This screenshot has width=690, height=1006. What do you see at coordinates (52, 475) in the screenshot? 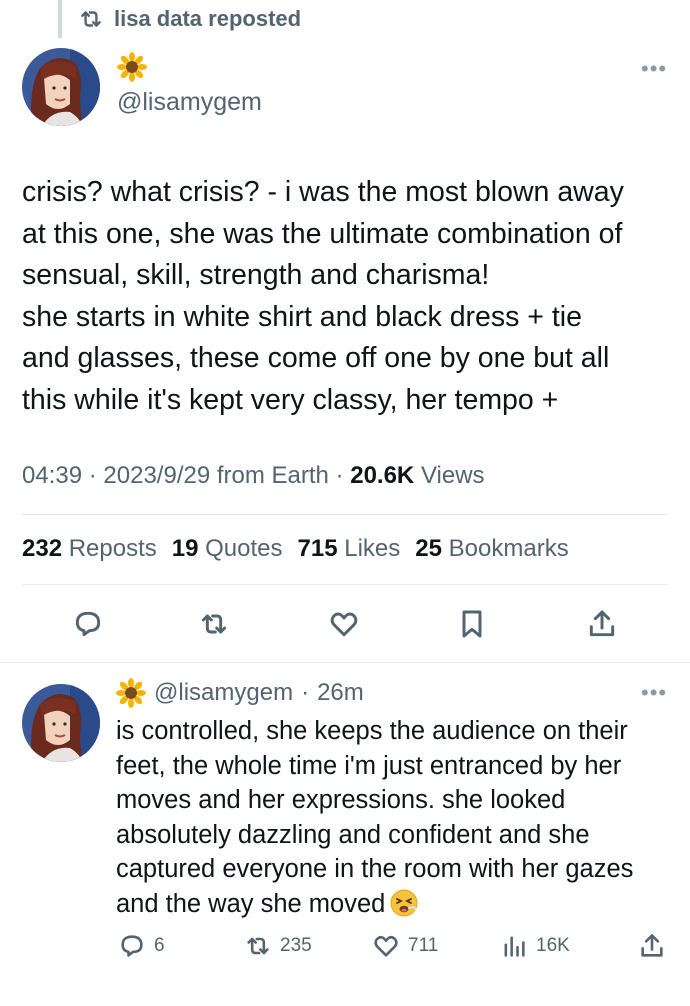
I see `tweet-time: 04:39` at bounding box center [52, 475].